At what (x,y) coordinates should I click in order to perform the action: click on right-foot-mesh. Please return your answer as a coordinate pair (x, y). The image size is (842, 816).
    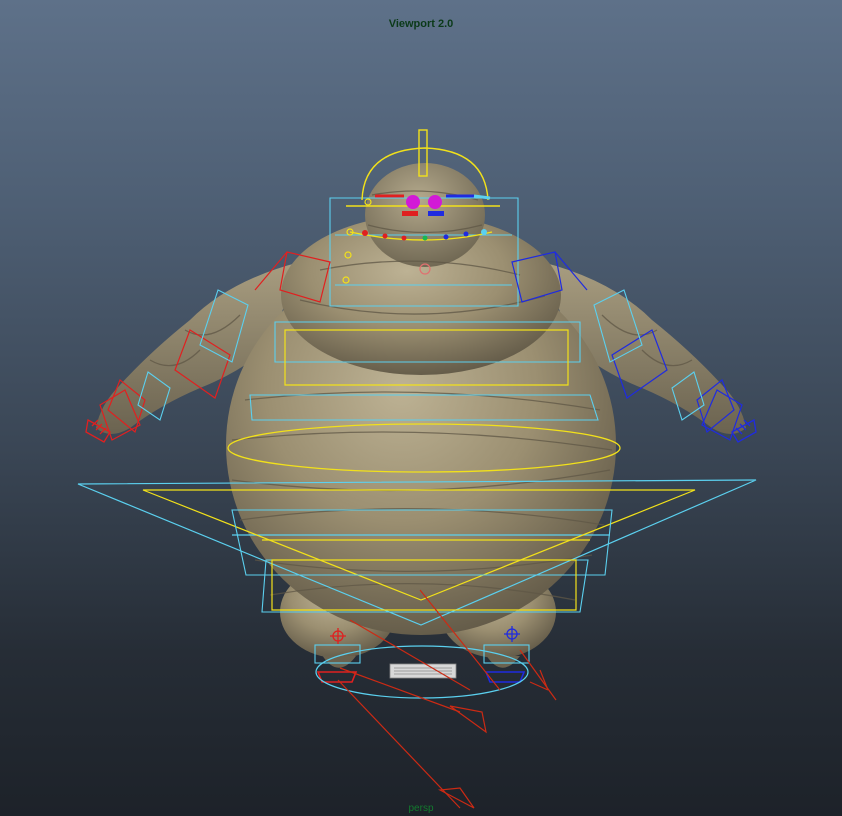
    Looking at the image, I should click on (503, 661).